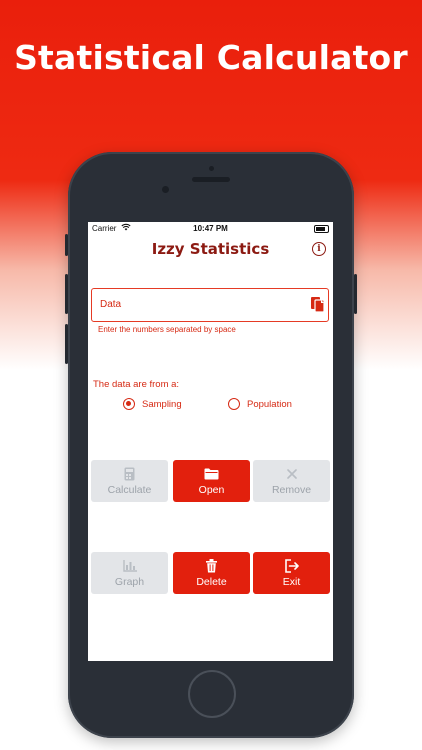 The height and width of the screenshot is (750, 422). Describe the element at coordinates (291, 565) in the screenshot. I see `exit-icon` at that location.